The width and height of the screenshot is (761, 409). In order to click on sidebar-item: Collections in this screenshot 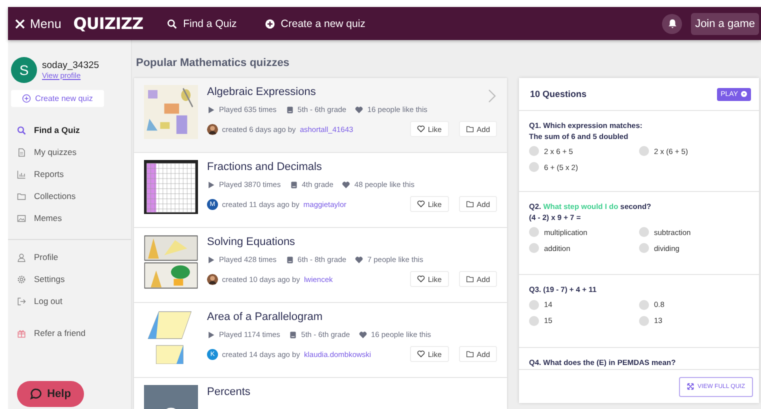, I will do `click(74, 196)`.